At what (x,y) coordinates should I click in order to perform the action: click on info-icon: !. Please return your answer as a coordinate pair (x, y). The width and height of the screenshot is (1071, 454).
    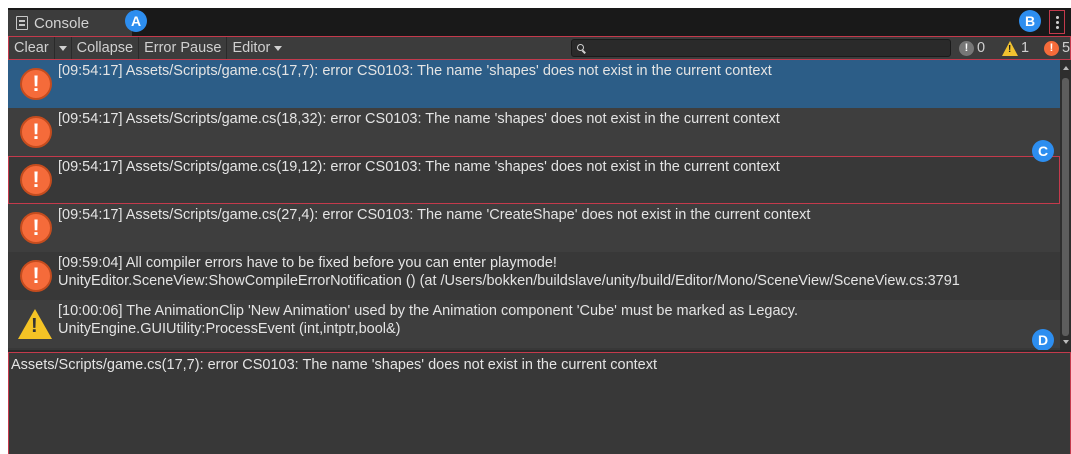
    Looking at the image, I should click on (966, 48).